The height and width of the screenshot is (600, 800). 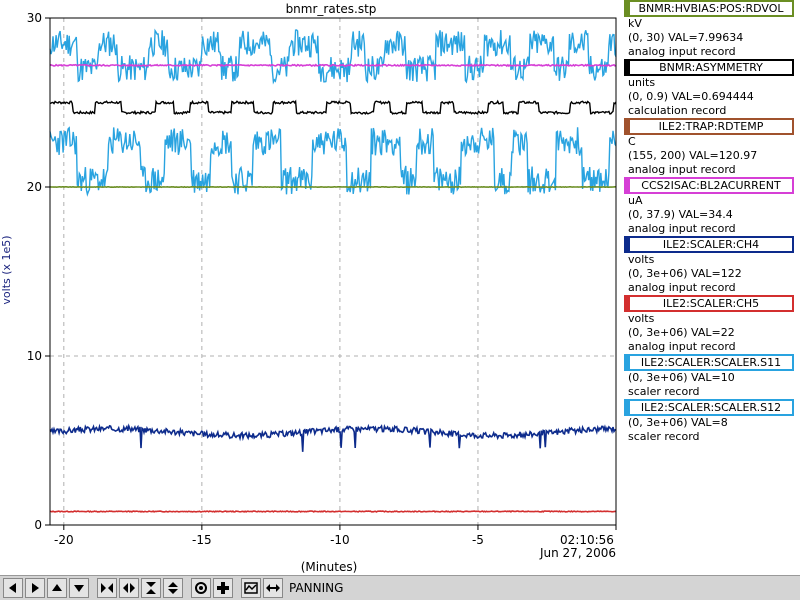 I want to click on legend-item-detail: (0, 3e+06) VAL=10, so click(x=681, y=377).